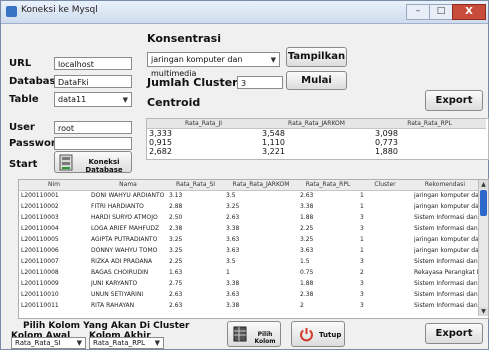 The width and height of the screenshot is (489, 350). I want to click on col-rata-si: Rata_Rata_SI, so click(195, 185).